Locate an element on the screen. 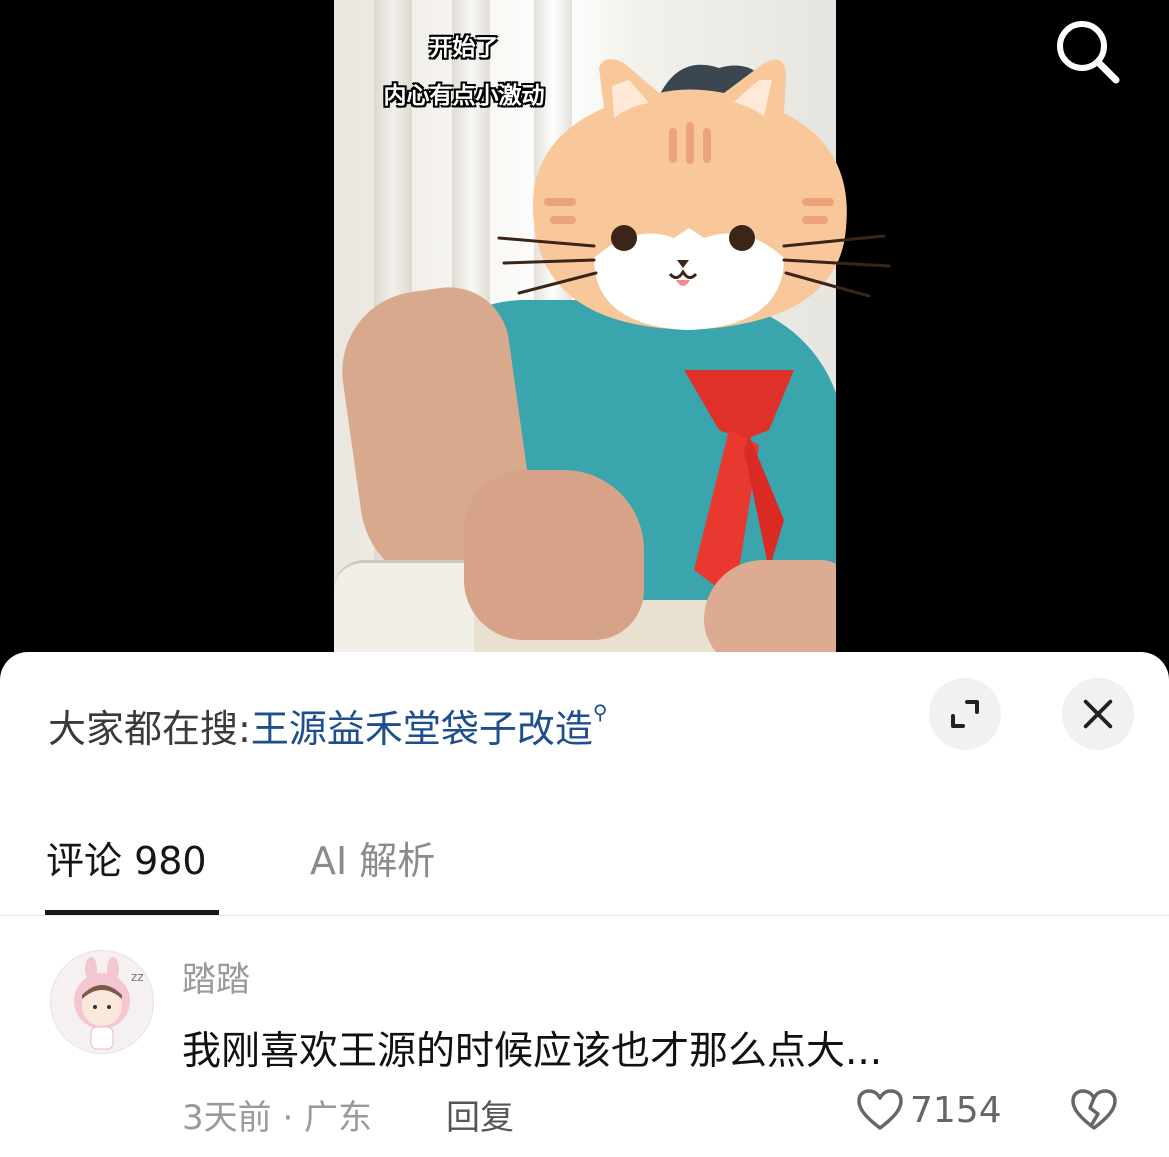  hot-search-bar: 大家都在搜:王源益禾堂袋子改造⚲ is located at coordinates (327, 725).